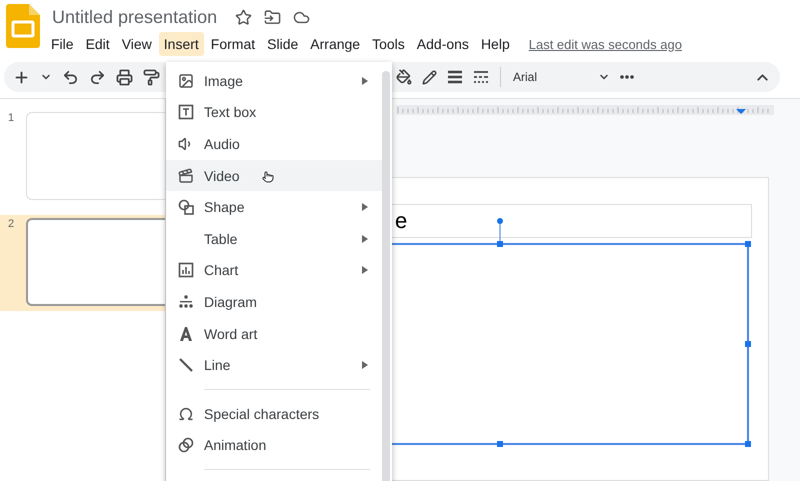 The width and height of the screenshot is (800, 481). I want to click on menu-option: Audio, so click(274, 144).